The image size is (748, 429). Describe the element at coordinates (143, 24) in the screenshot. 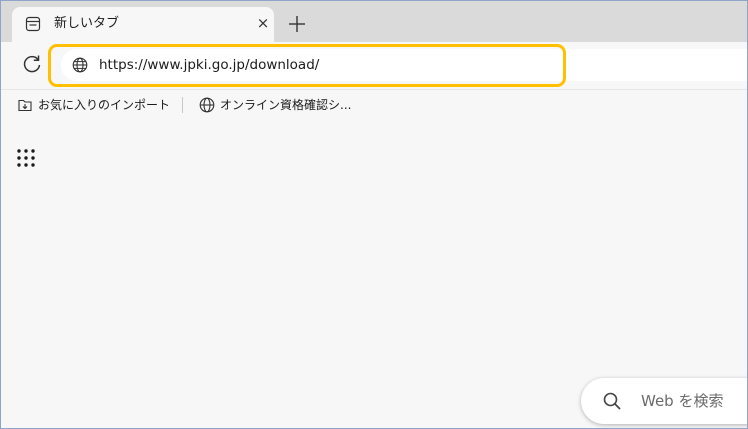

I see `tab-new-tab: 新しいタブ ×` at that location.